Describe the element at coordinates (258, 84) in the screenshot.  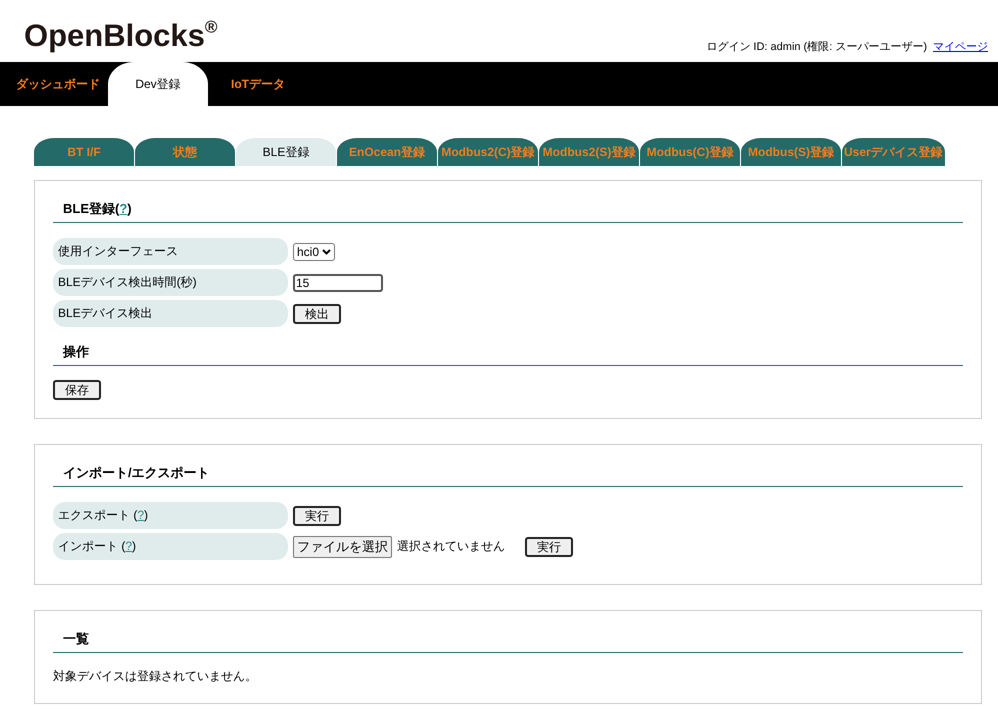
I see `nav-tab: IoTデータ` at that location.